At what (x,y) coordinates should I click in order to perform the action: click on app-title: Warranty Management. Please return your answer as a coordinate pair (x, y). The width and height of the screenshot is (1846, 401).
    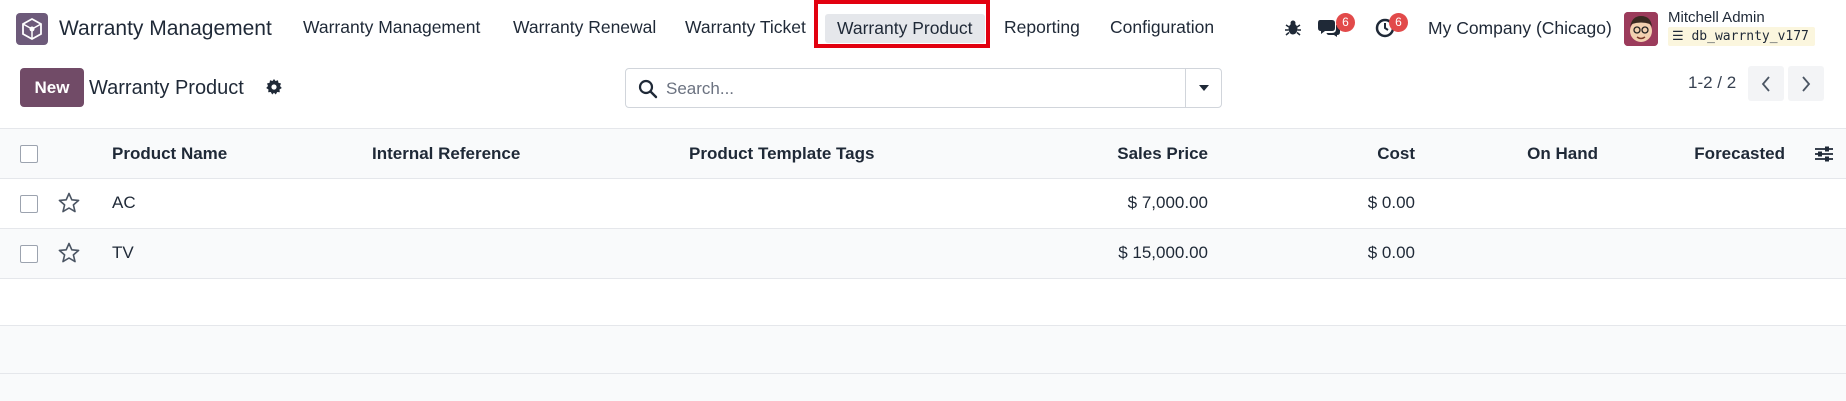
    Looking at the image, I should click on (165, 29).